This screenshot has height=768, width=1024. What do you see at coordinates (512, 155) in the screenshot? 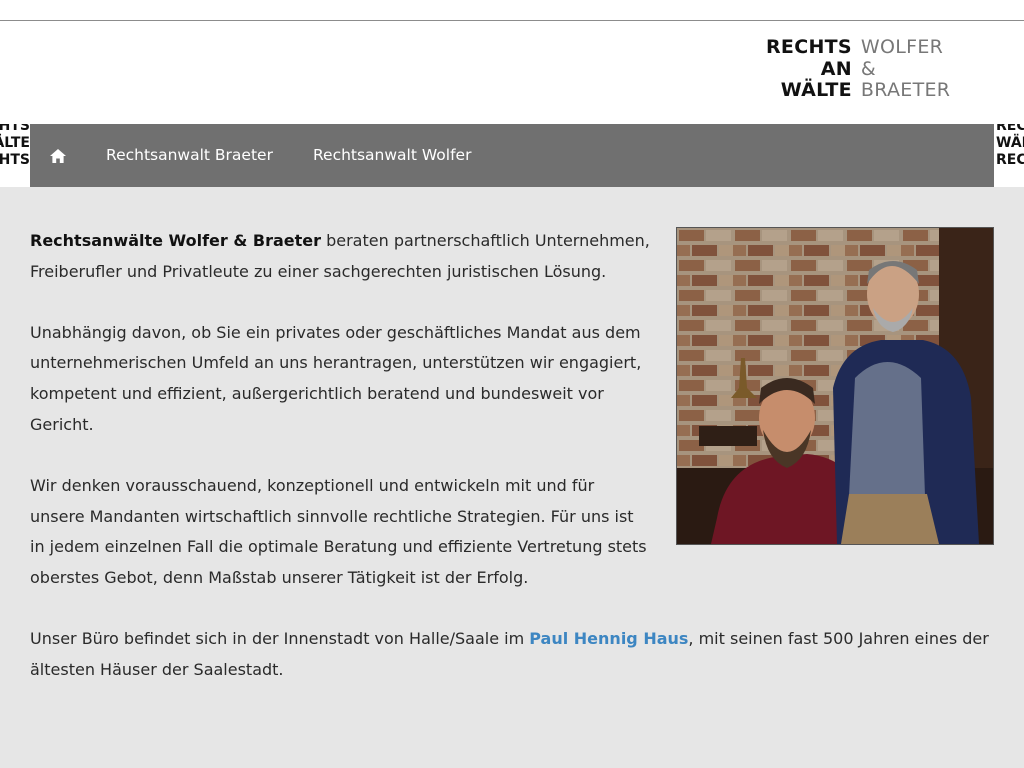
I see `main-navigation: Rechtsanwalt Braeter Rechtsanwalt Wolfer` at bounding box center [512, 155].